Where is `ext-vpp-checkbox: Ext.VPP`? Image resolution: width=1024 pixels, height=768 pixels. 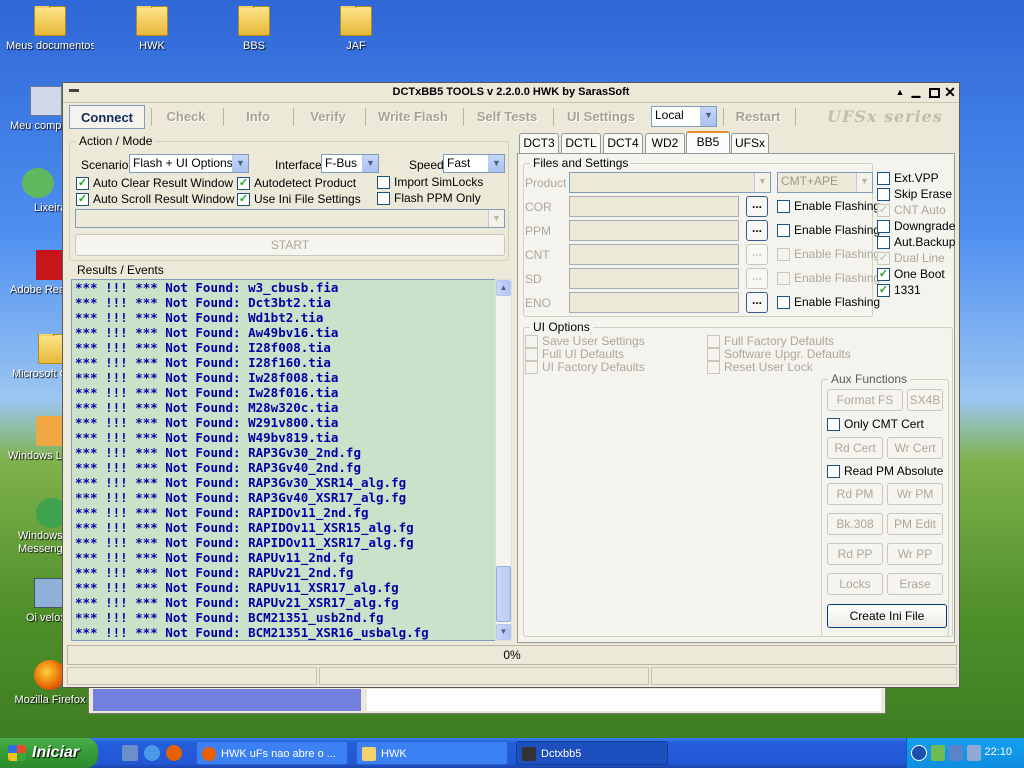
ext-vpp-checkbox: Ext.VPP is located at coordinates (908, 178).